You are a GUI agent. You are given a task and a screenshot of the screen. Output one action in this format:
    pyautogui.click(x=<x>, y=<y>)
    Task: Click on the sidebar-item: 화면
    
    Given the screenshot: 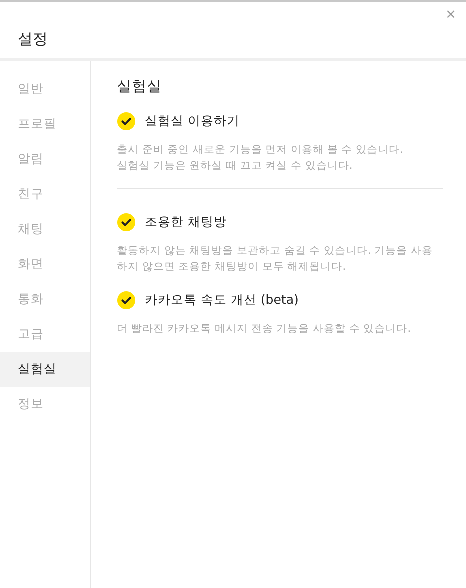 What is the action you would take?
    pyautogui.click(x=45, y=264)
    